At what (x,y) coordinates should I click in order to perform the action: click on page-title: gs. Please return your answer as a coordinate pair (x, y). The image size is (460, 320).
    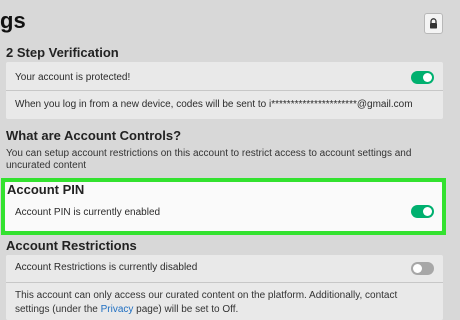
    Looking at the image, I should click on (13, 20).